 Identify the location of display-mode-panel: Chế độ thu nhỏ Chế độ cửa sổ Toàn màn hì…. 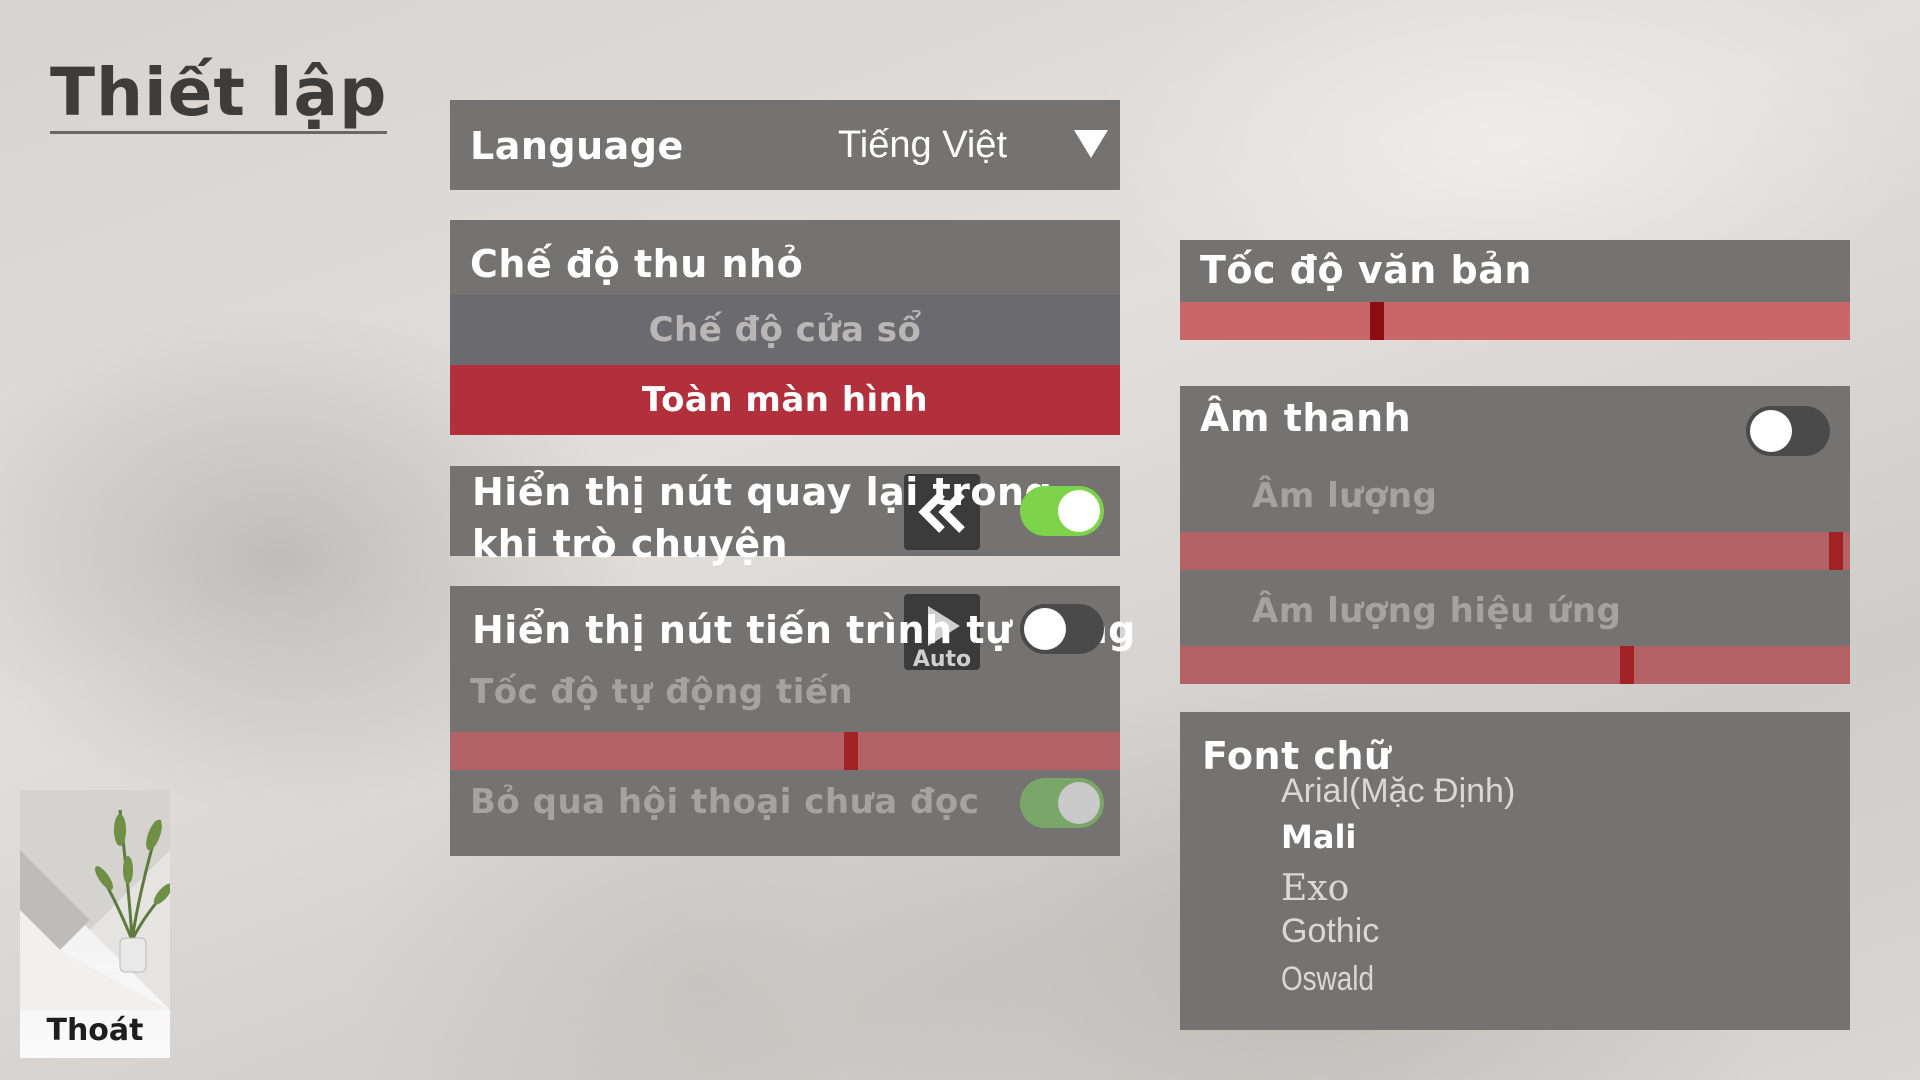
(785, 327).